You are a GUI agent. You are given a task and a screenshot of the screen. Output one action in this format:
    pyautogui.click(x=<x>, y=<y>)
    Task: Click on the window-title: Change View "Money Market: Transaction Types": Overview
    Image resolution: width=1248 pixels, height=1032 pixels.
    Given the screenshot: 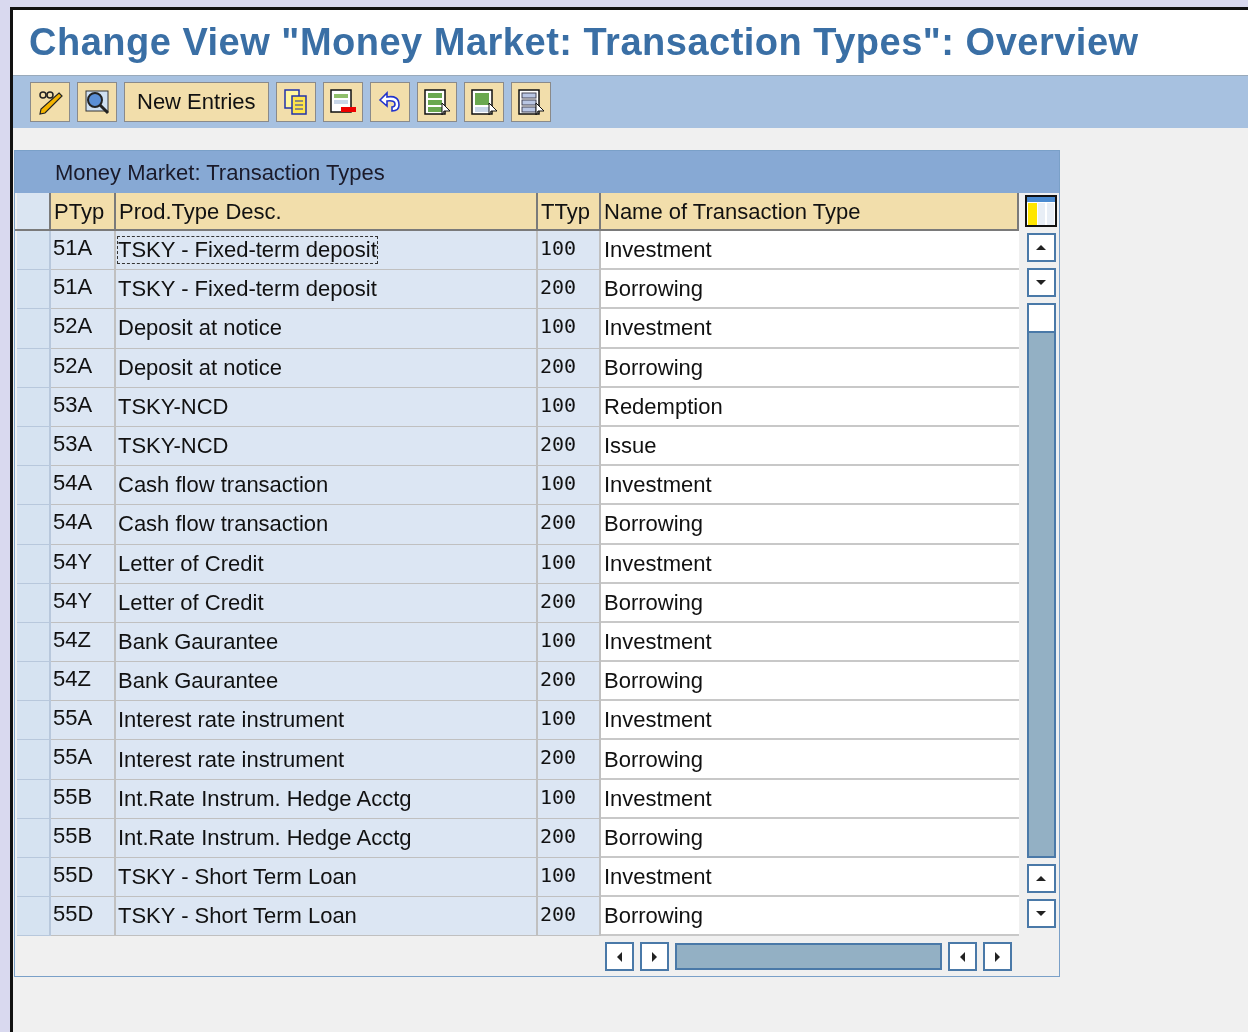 What is the action you would take?
    pyautogui.click(x=584, y=42)
    